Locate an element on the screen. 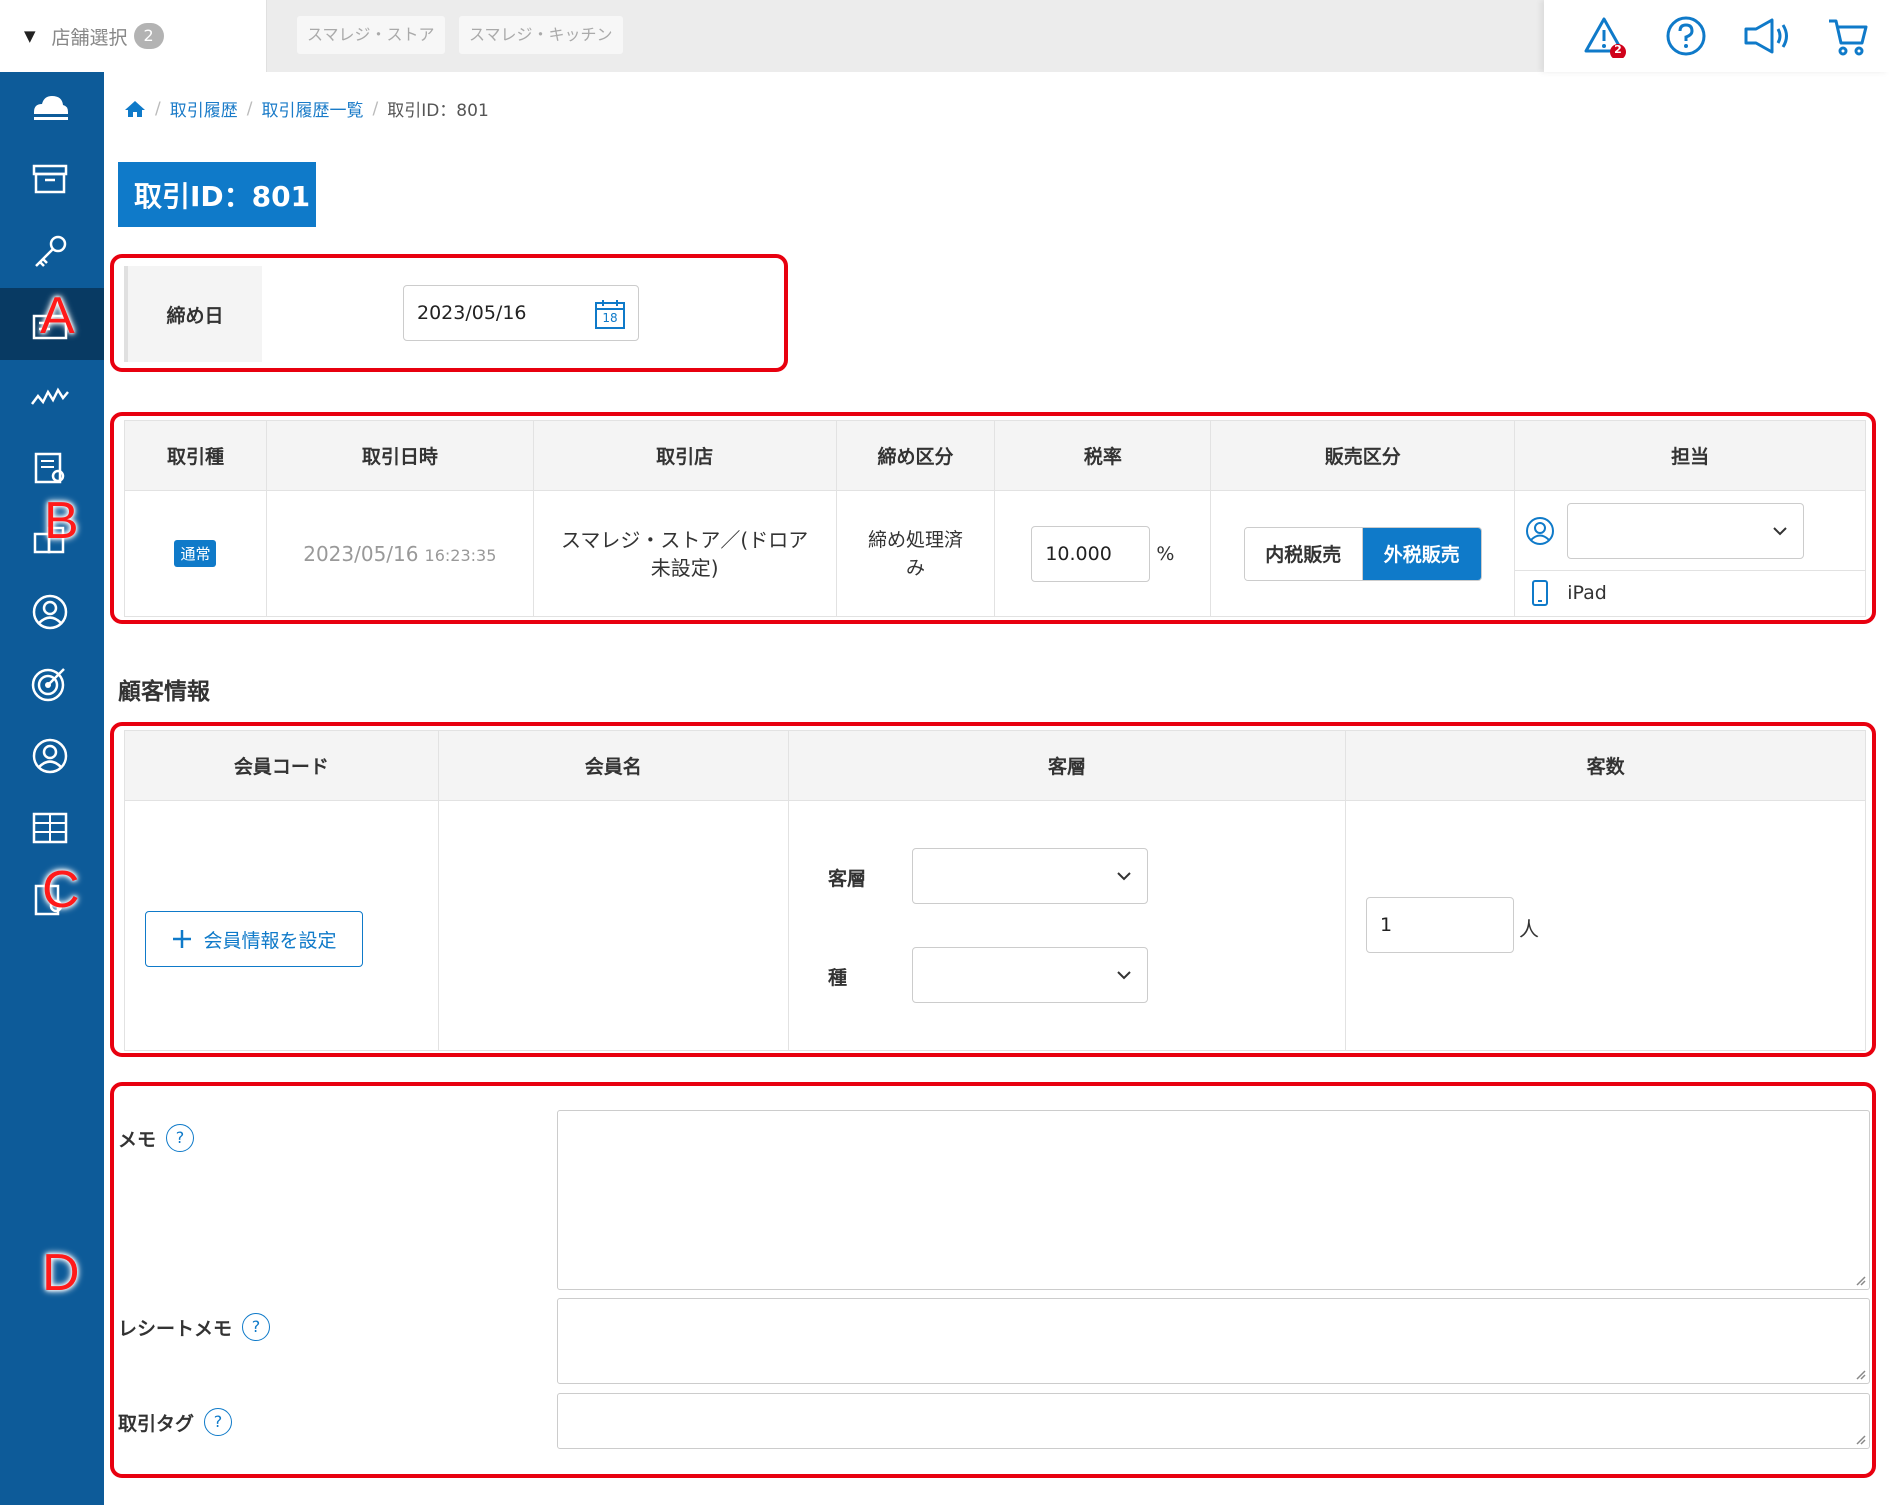 The width and height of the screenshot is (1889, 1505). sidebar-item-cloud is located at coordinates (52, 108).